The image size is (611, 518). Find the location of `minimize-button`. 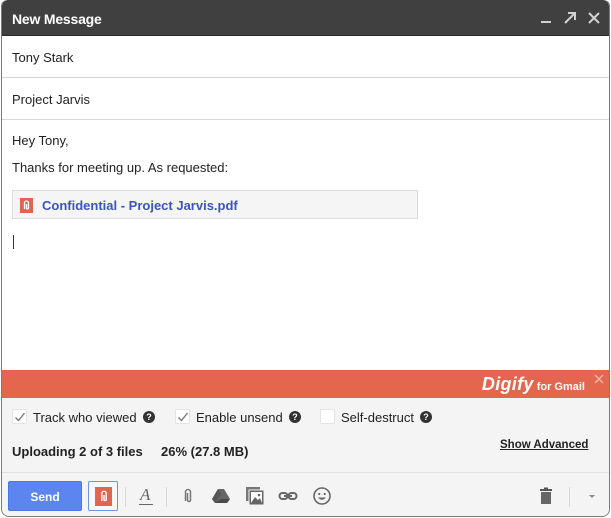

minimize-button is located at coordinates (546, 18).